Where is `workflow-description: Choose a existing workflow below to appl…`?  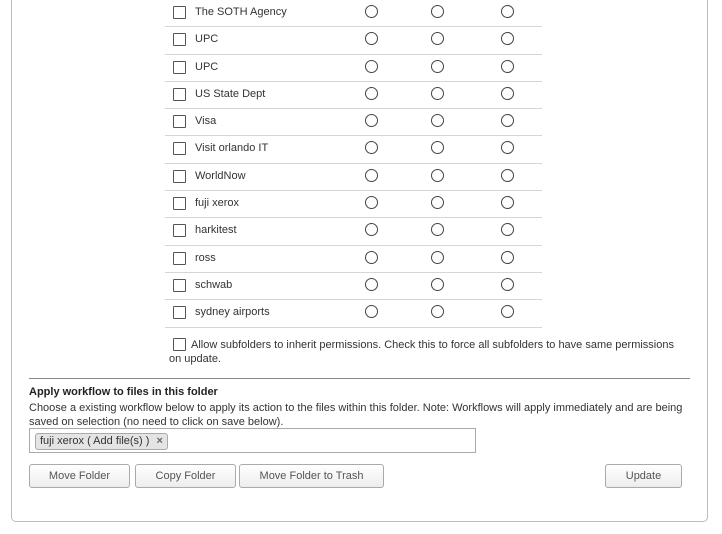 workflow-description: Choose a existing workflow below to appl… is located at coordinates (356, 415).